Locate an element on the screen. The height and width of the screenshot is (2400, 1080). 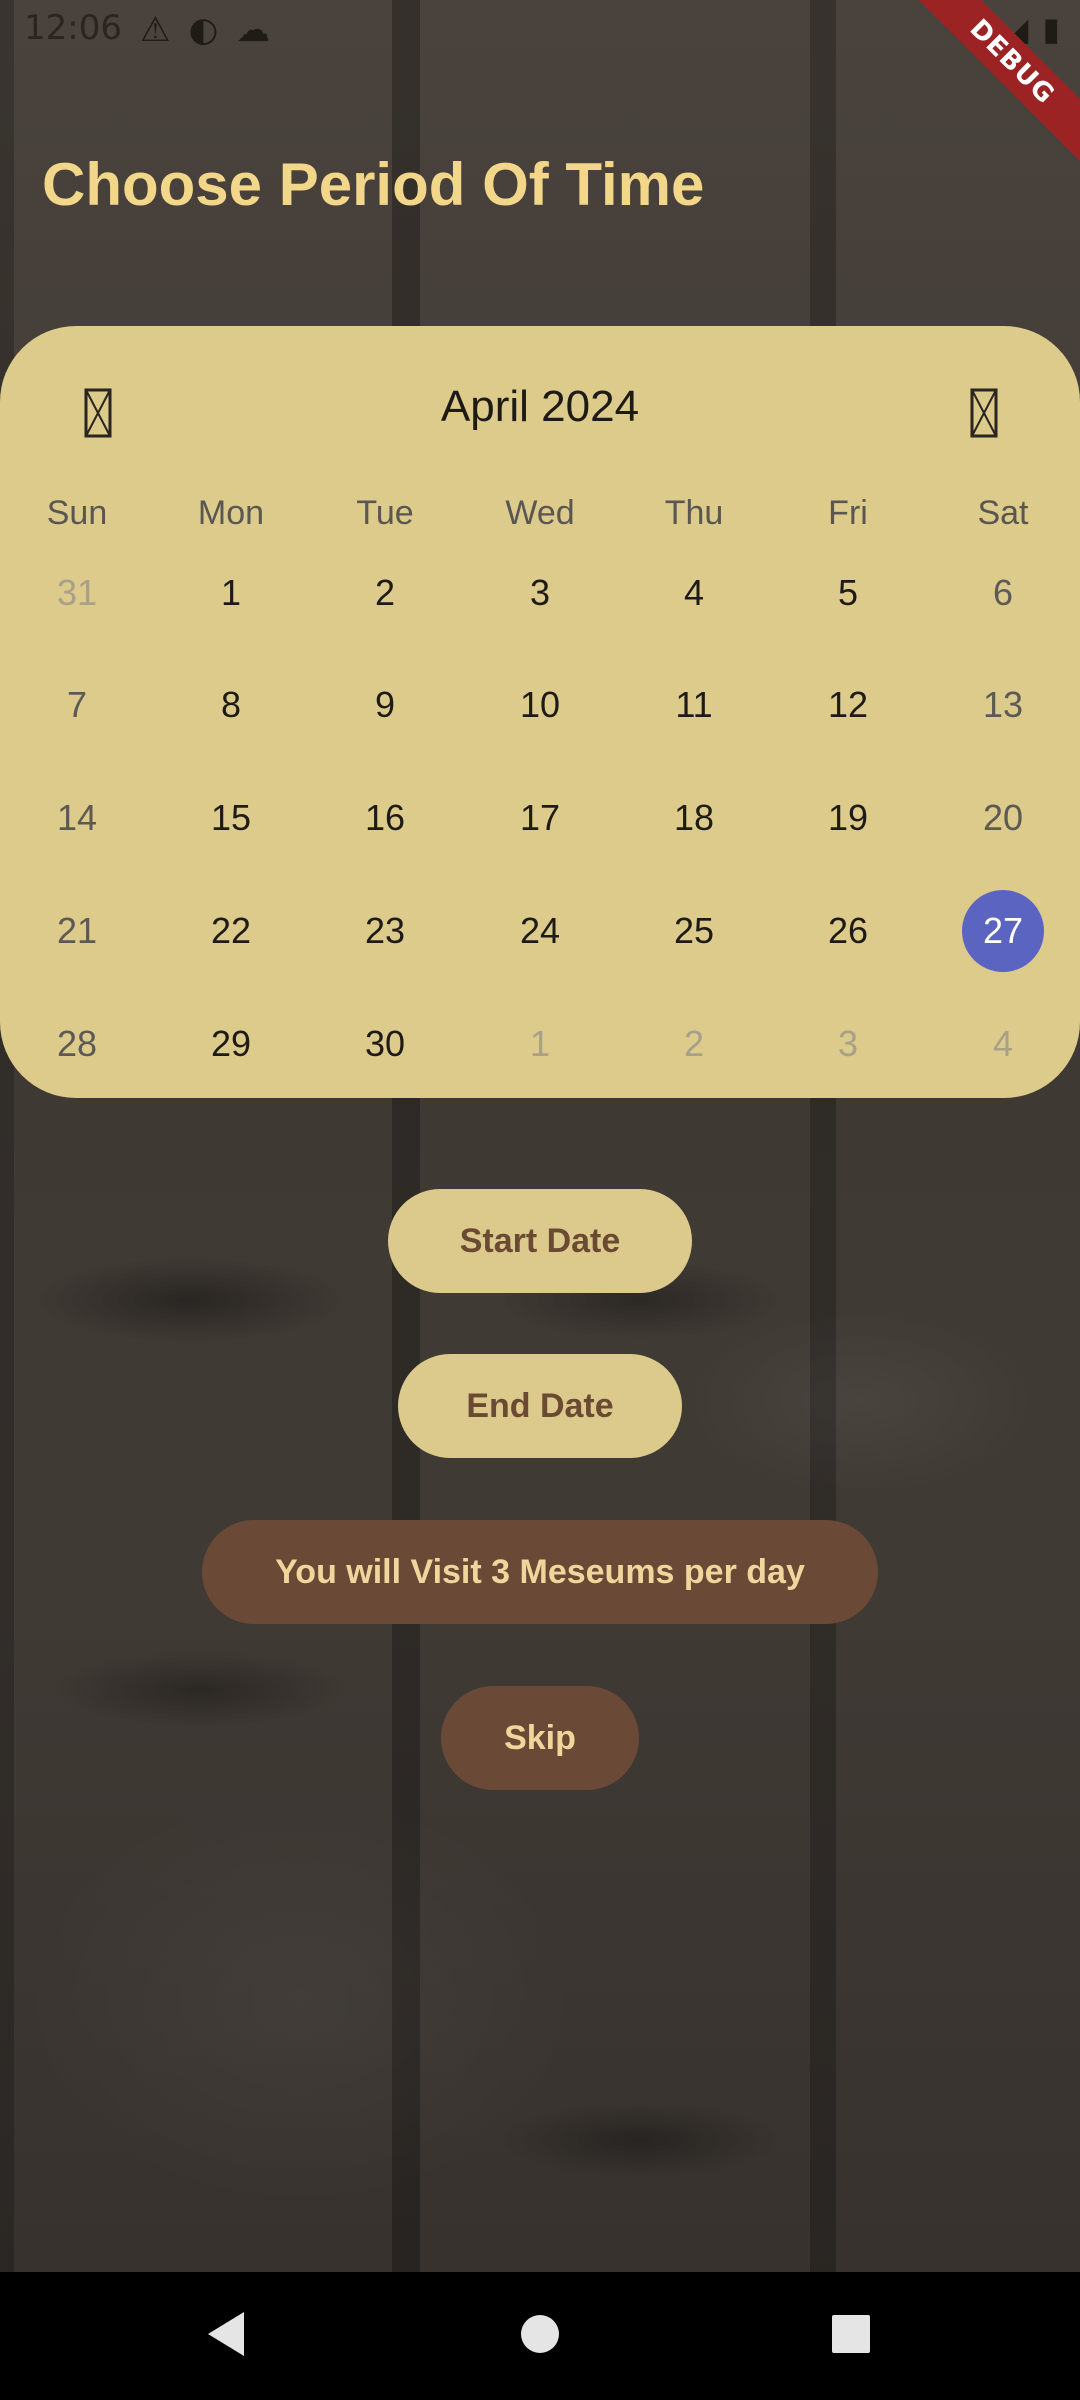
calendar-day: 13 is located at coordinates (1003, 705).